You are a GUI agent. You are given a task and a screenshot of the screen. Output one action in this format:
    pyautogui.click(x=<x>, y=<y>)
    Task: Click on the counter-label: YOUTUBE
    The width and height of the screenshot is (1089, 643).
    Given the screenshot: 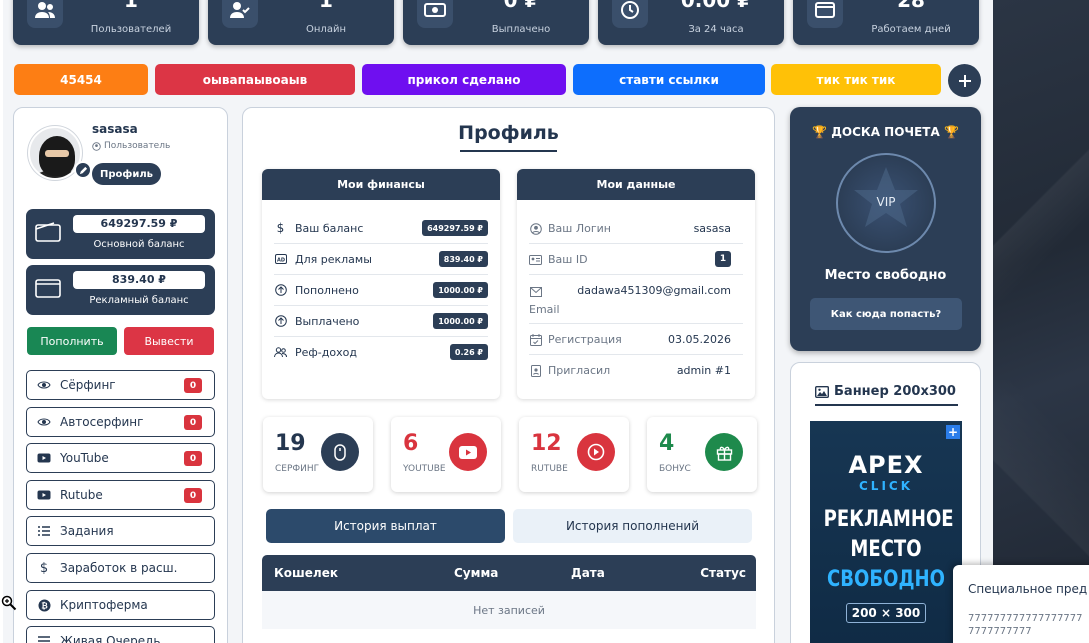 What is the action you would take?
    pyautogui.click(x=424, y=469)
    